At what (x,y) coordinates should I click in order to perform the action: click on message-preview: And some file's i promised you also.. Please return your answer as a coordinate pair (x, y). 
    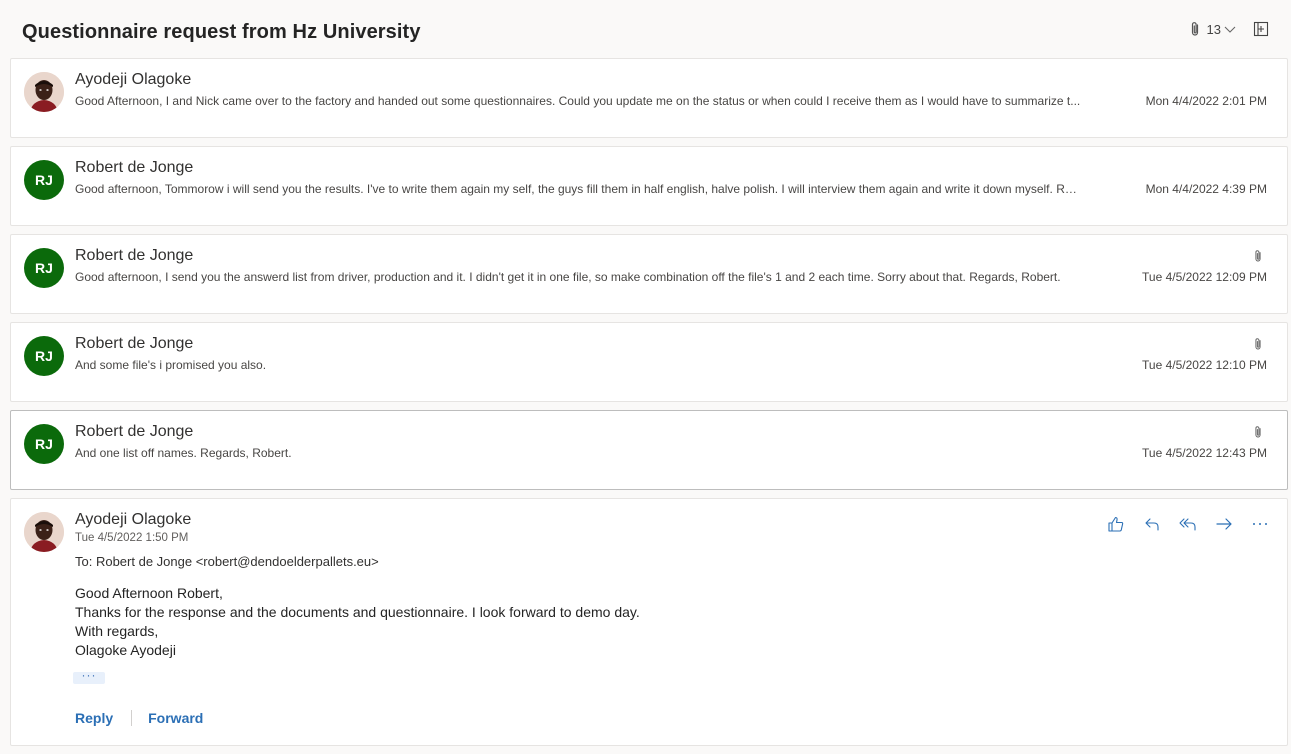
    Looking at the image, I should click on (171, 365).